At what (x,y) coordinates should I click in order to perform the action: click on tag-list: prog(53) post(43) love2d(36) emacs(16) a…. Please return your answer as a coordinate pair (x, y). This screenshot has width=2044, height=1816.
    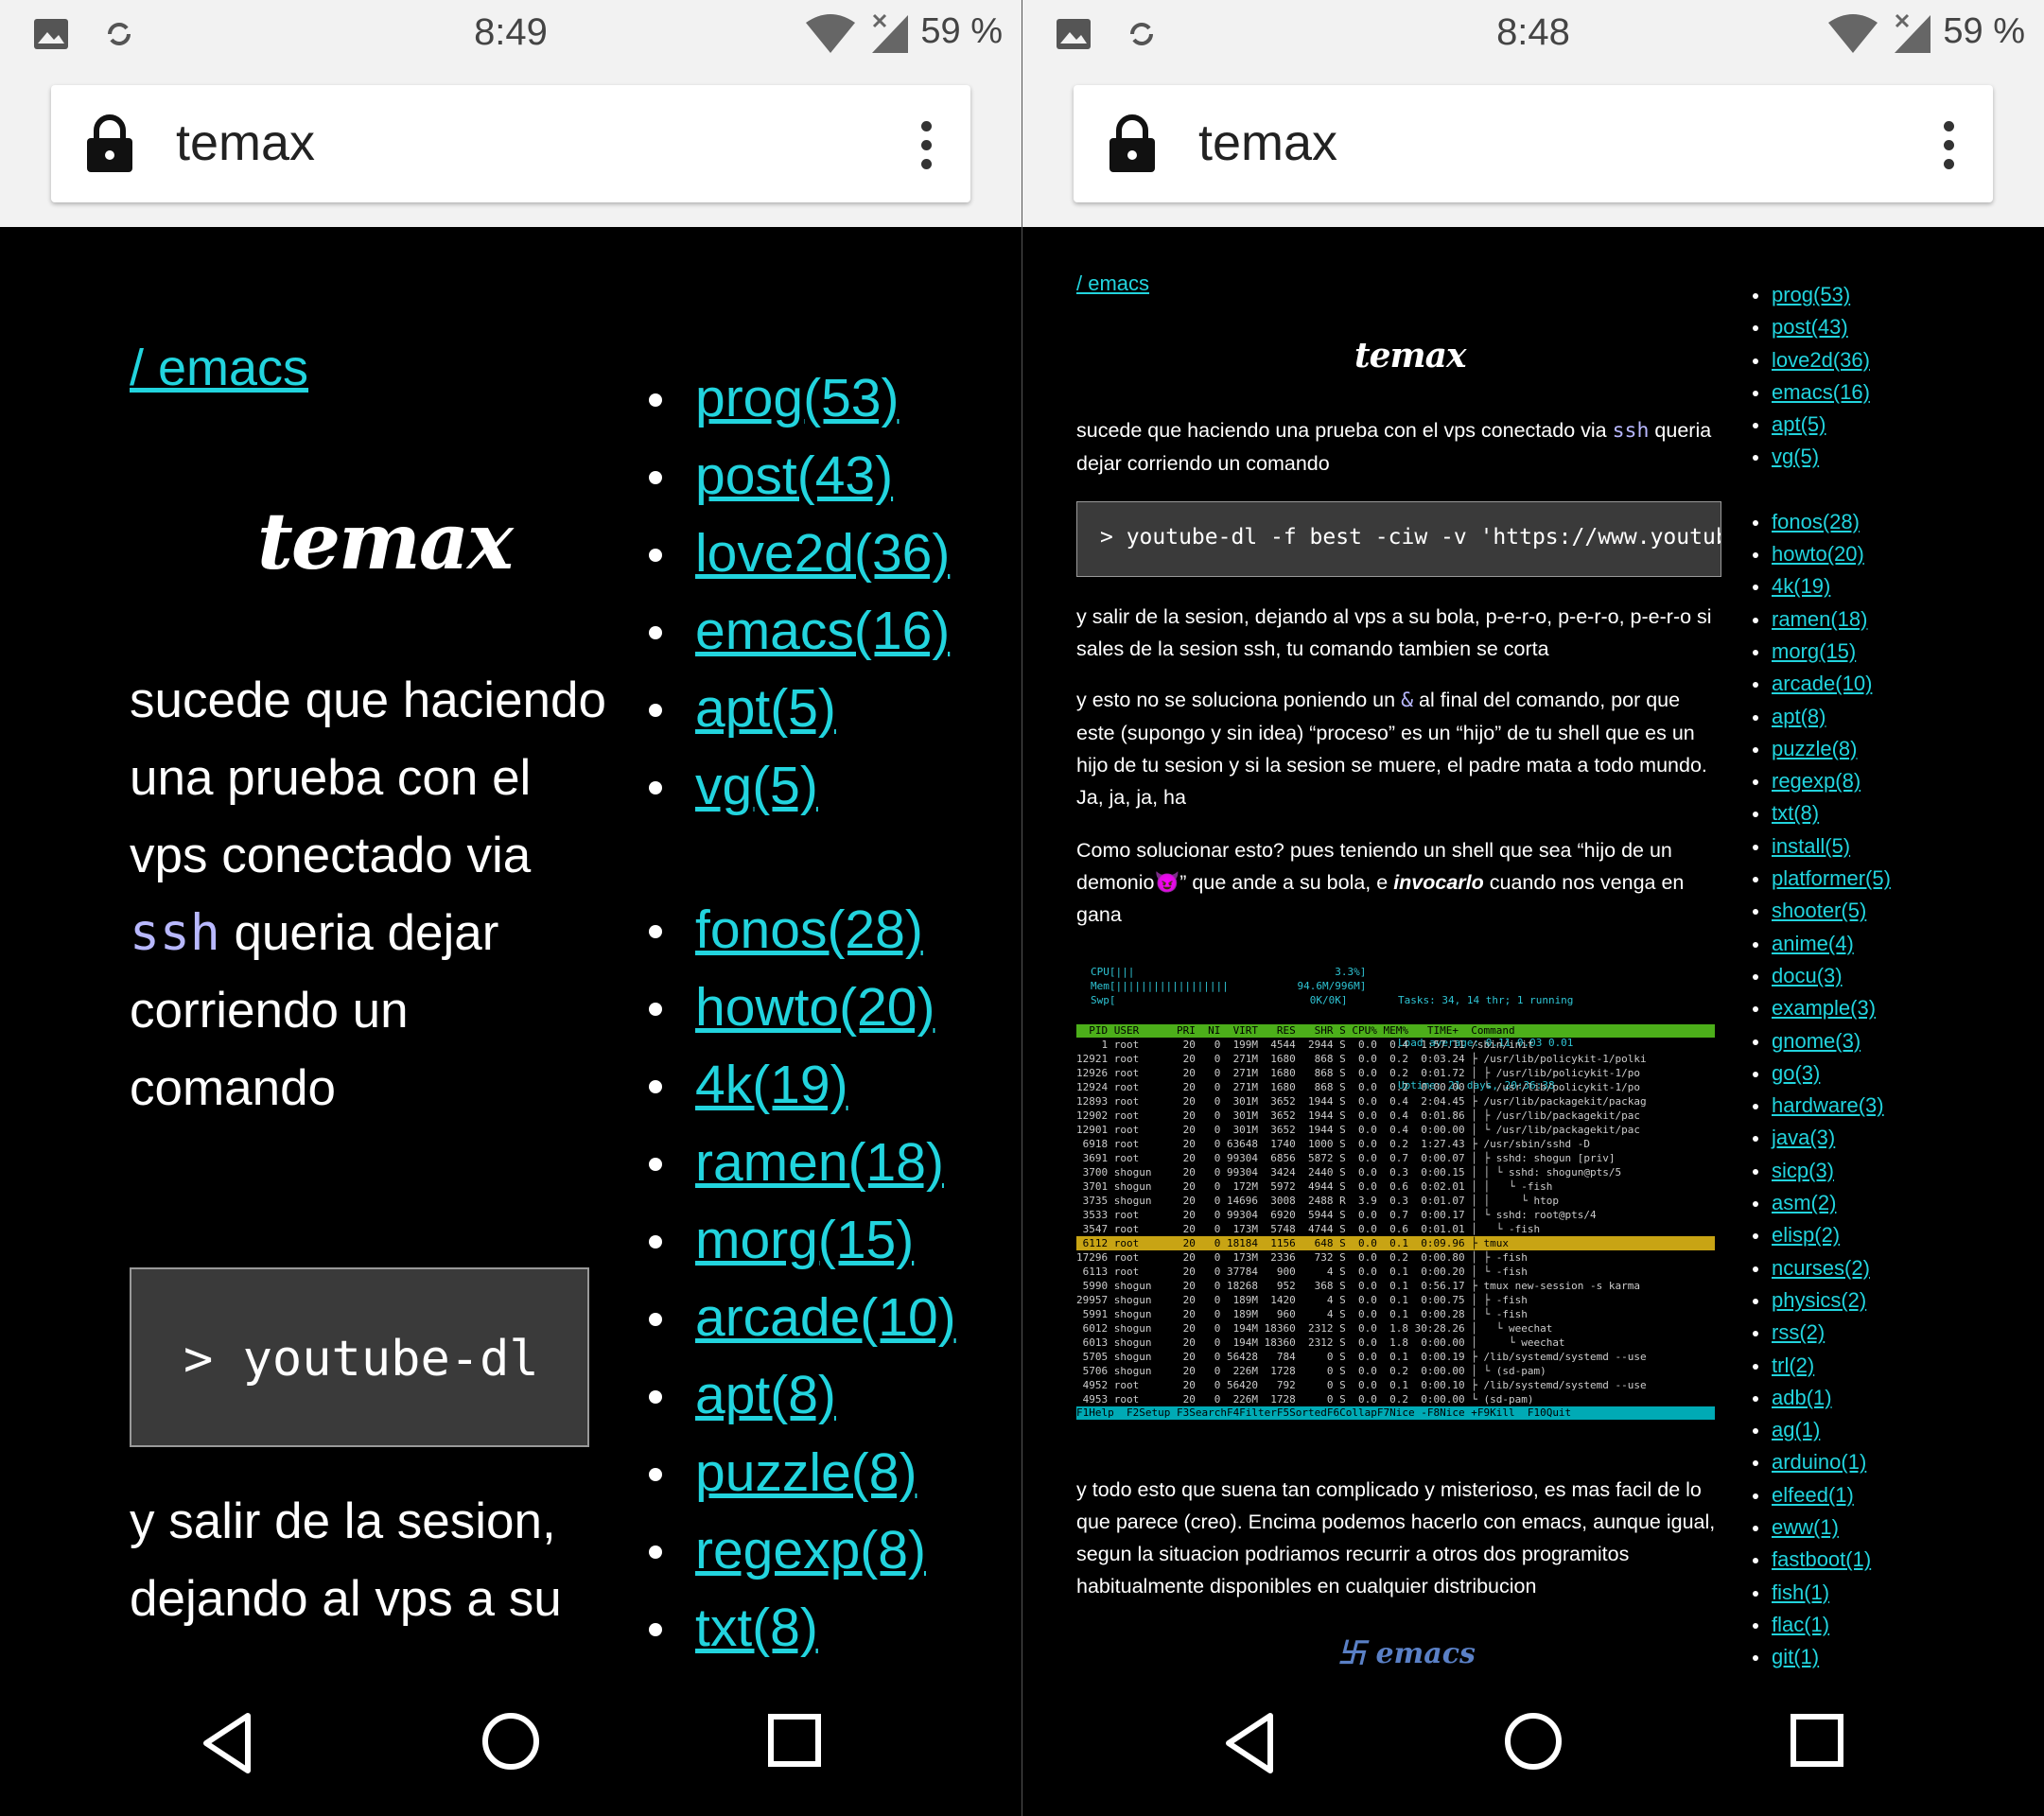
    Looking at the image, I should click on (799, 1013).